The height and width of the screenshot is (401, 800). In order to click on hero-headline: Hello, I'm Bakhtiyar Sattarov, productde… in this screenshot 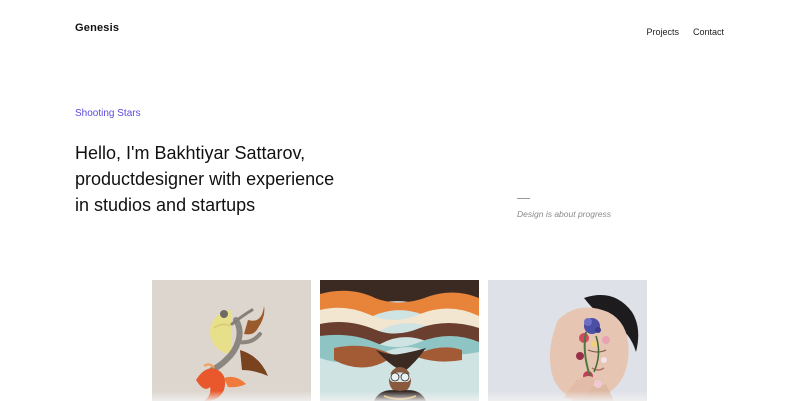, I will do `click(235, 179)`.